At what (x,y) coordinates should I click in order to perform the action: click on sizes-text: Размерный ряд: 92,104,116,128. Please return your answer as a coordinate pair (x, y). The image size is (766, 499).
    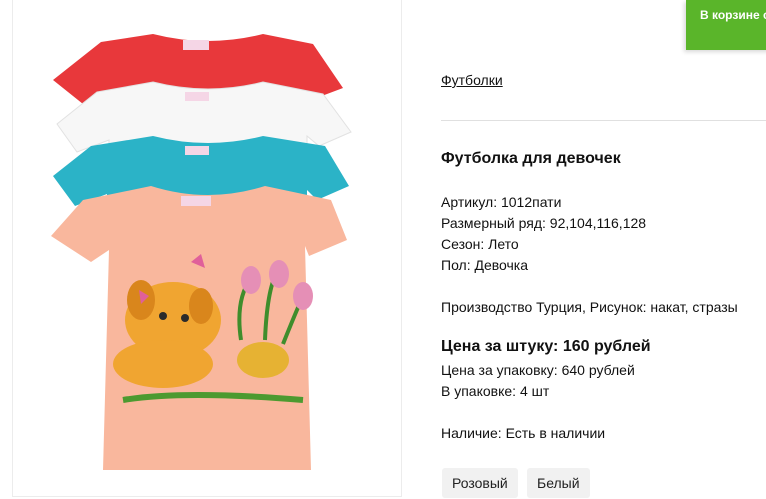
    Looking at the image, I should click on (544, 223).